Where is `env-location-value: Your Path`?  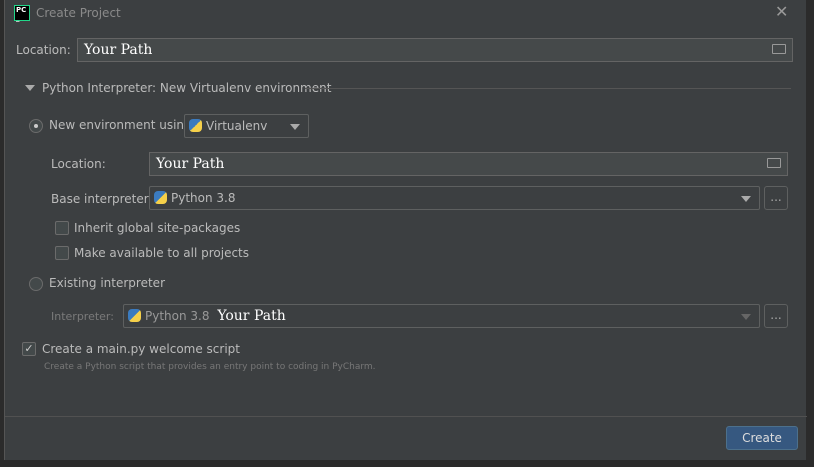
env-location-value: Your Path is located at coordinates (190, 164).